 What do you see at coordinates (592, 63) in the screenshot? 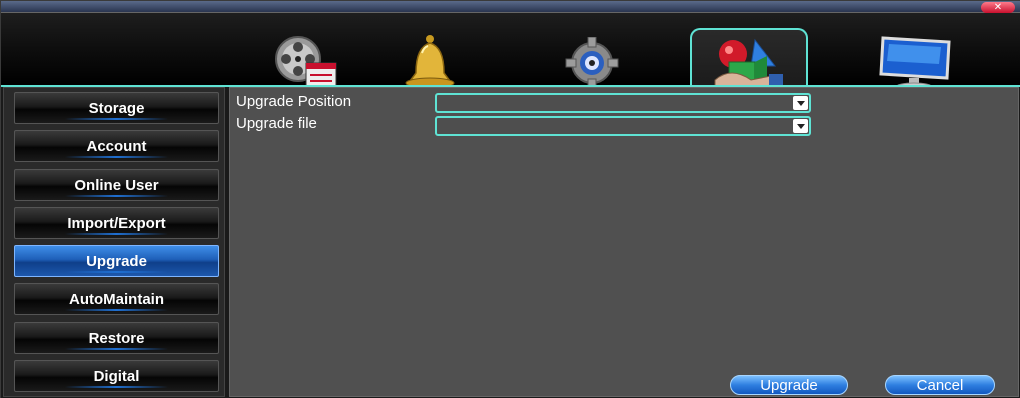
I see `gear-icon` at bounding box center [592, 63].